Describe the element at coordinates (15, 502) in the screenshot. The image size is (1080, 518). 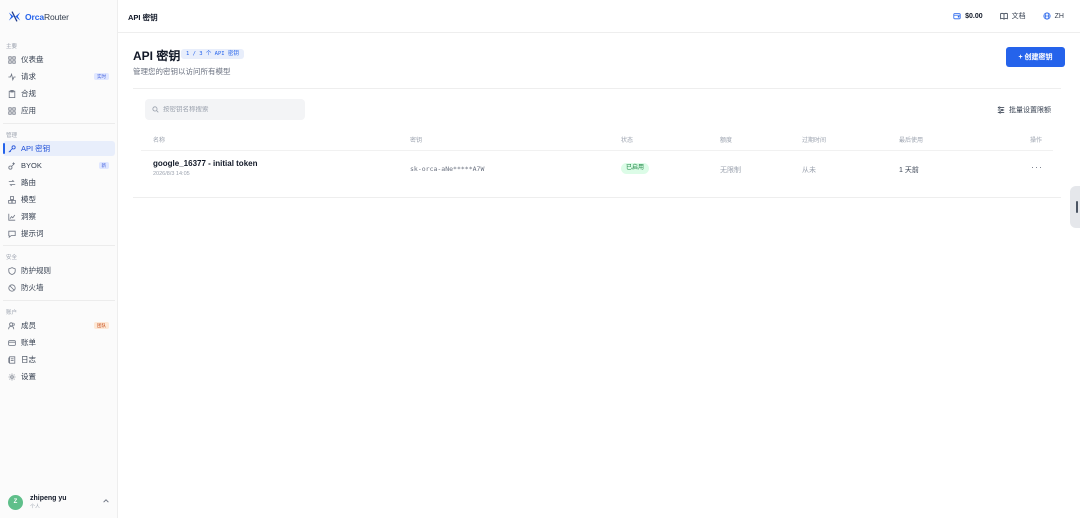
I see `avatar: Z` at that location.